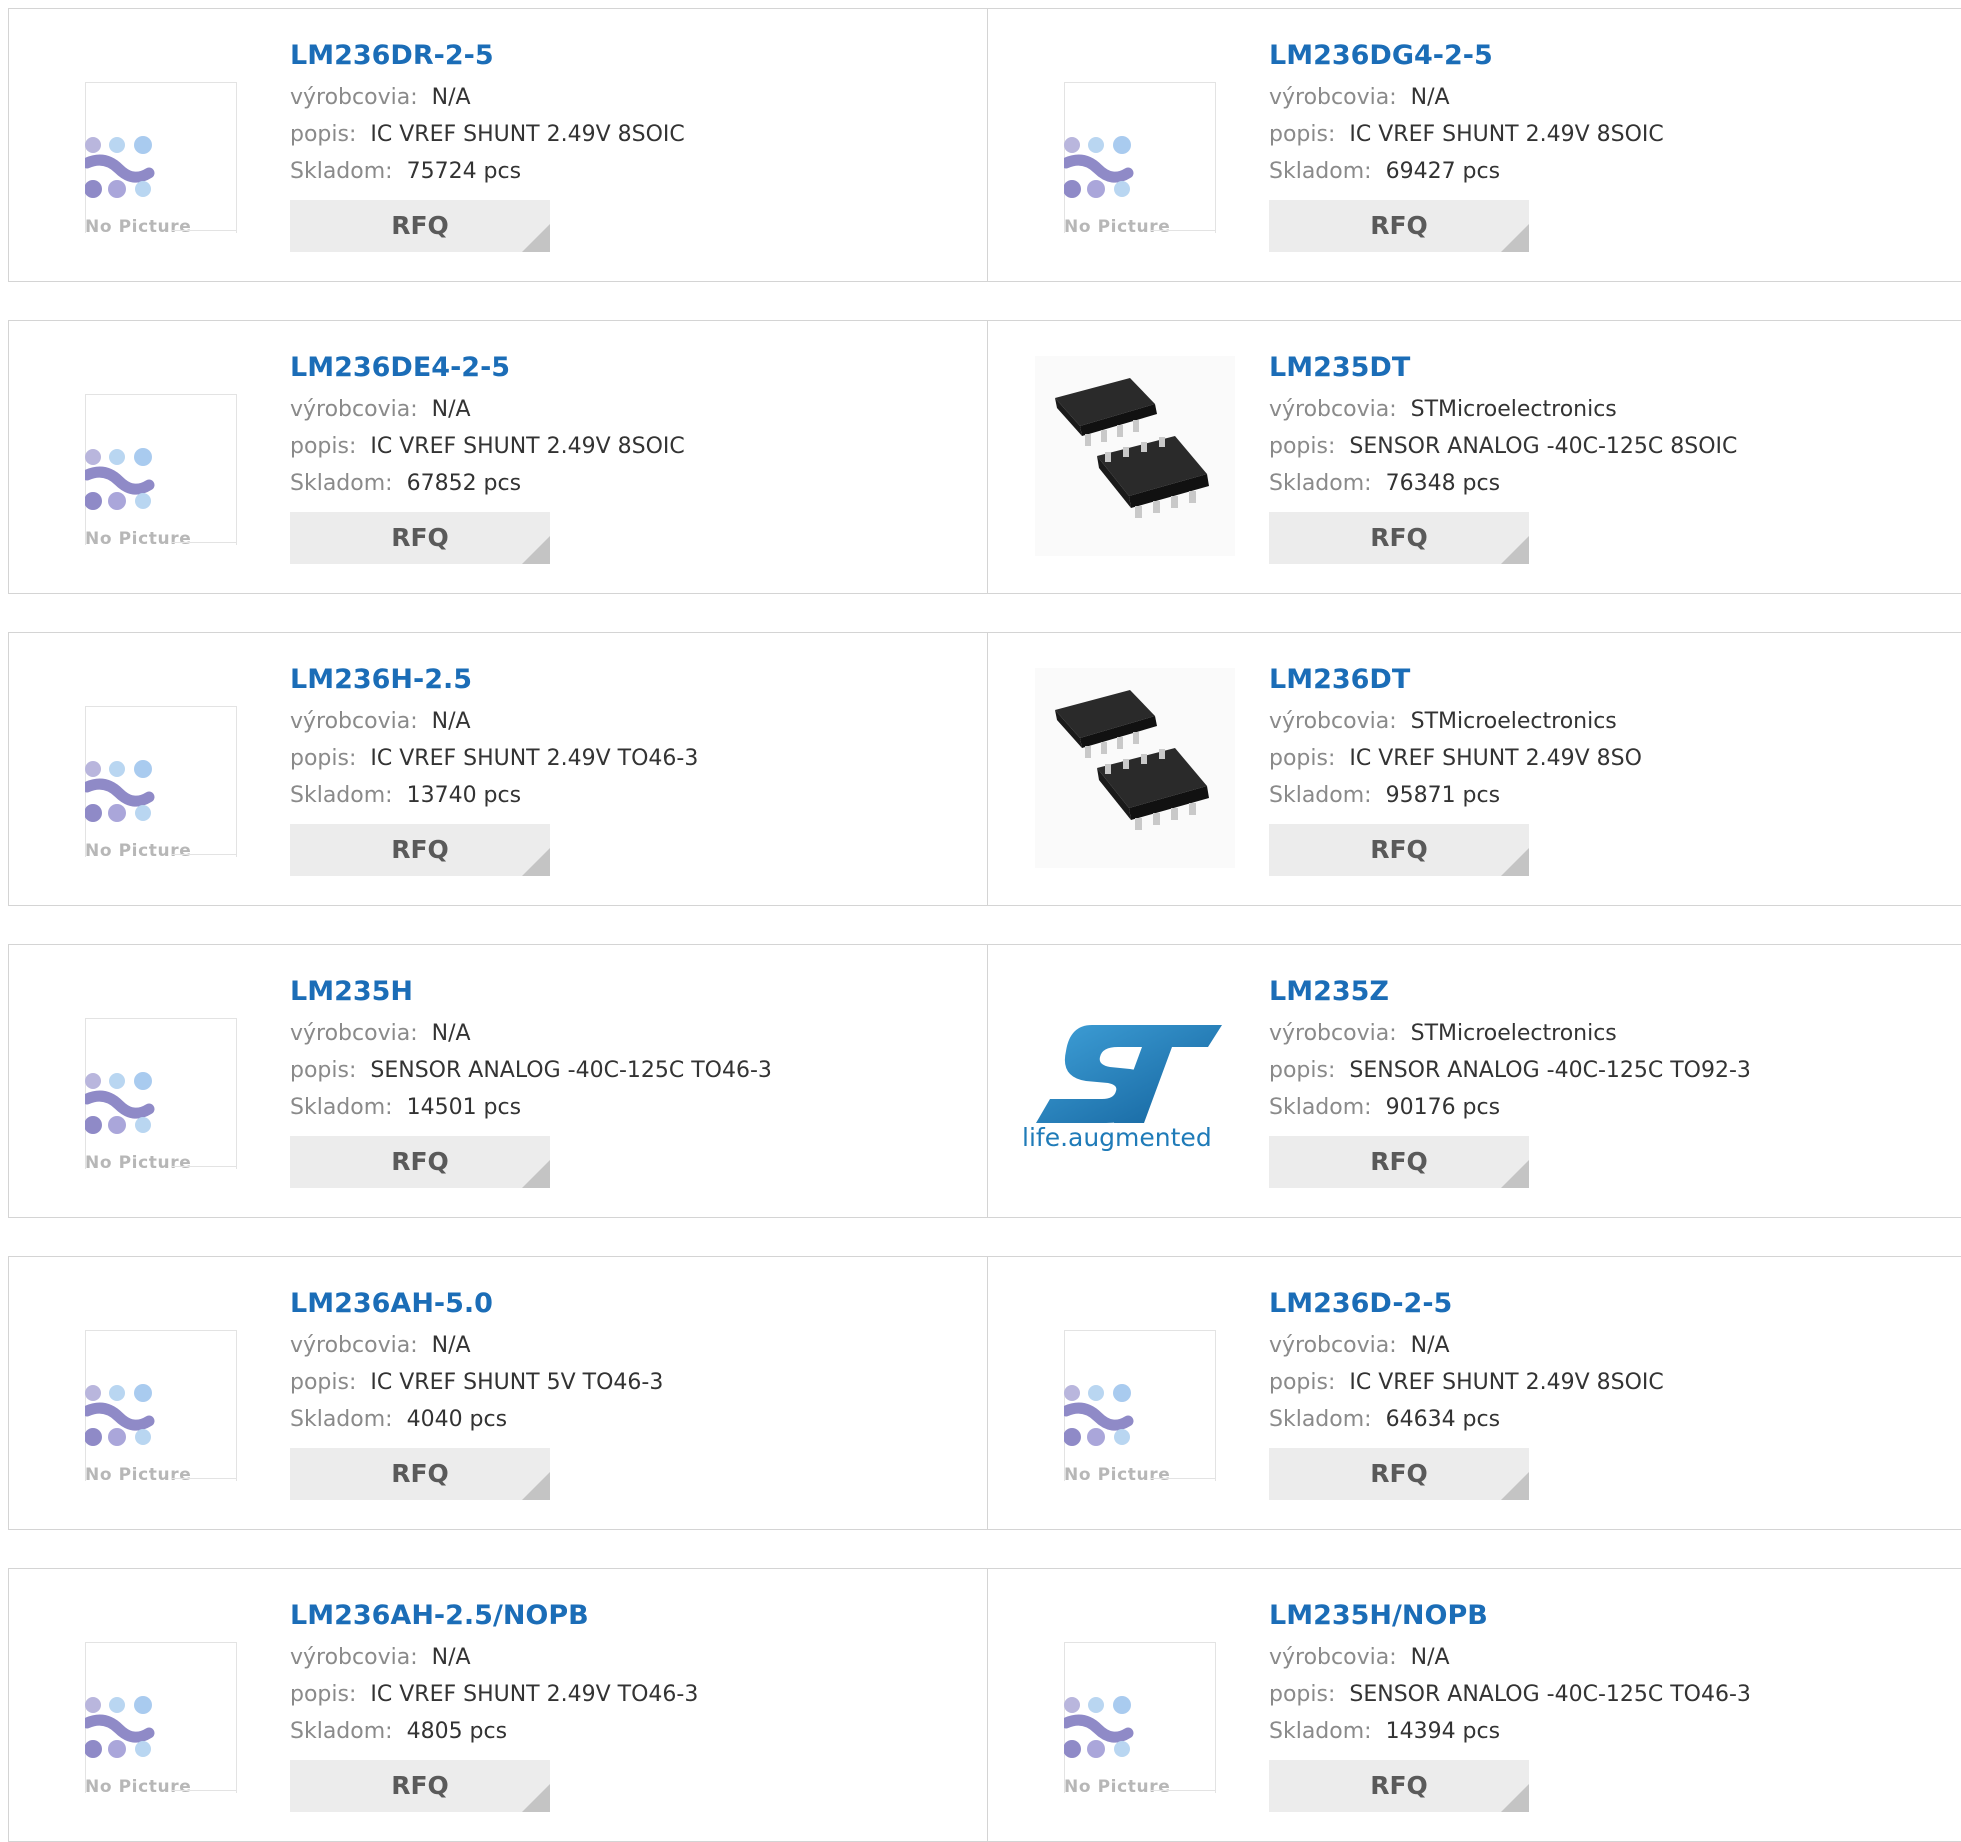 Image resolution: width=1961 pixels, height=1842 pixels. What do you see at coordinates (1609, 683) in the screenshot?
I see `part-number-link: LM236DT` at bounding box center [1609, 683].